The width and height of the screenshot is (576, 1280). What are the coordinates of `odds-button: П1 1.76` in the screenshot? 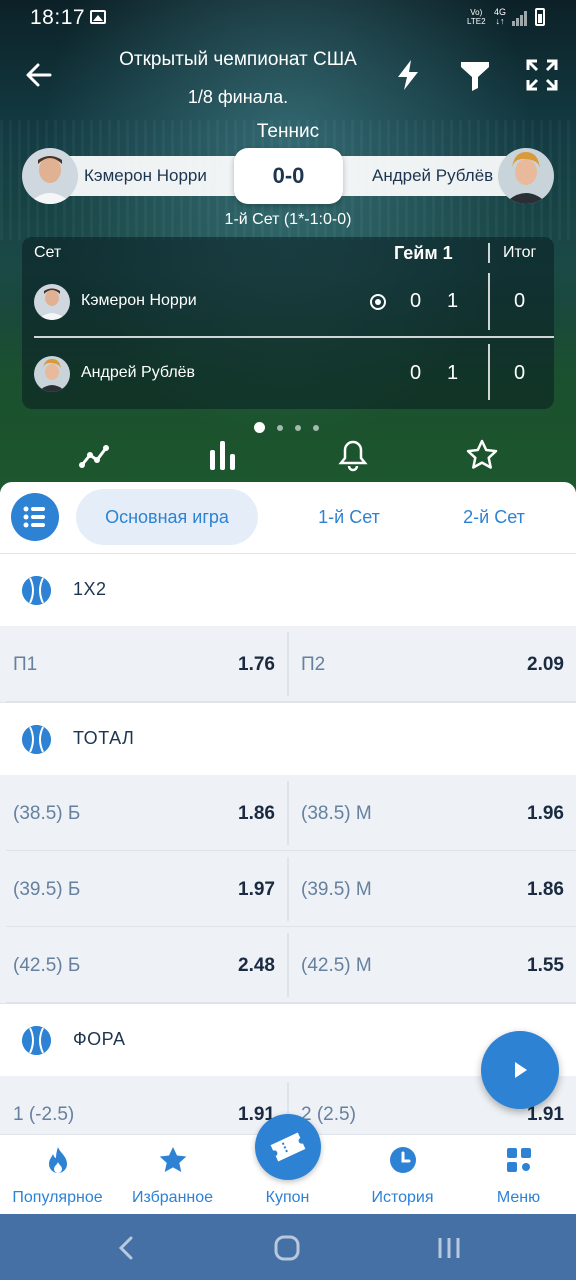 It's located at (143, 664).